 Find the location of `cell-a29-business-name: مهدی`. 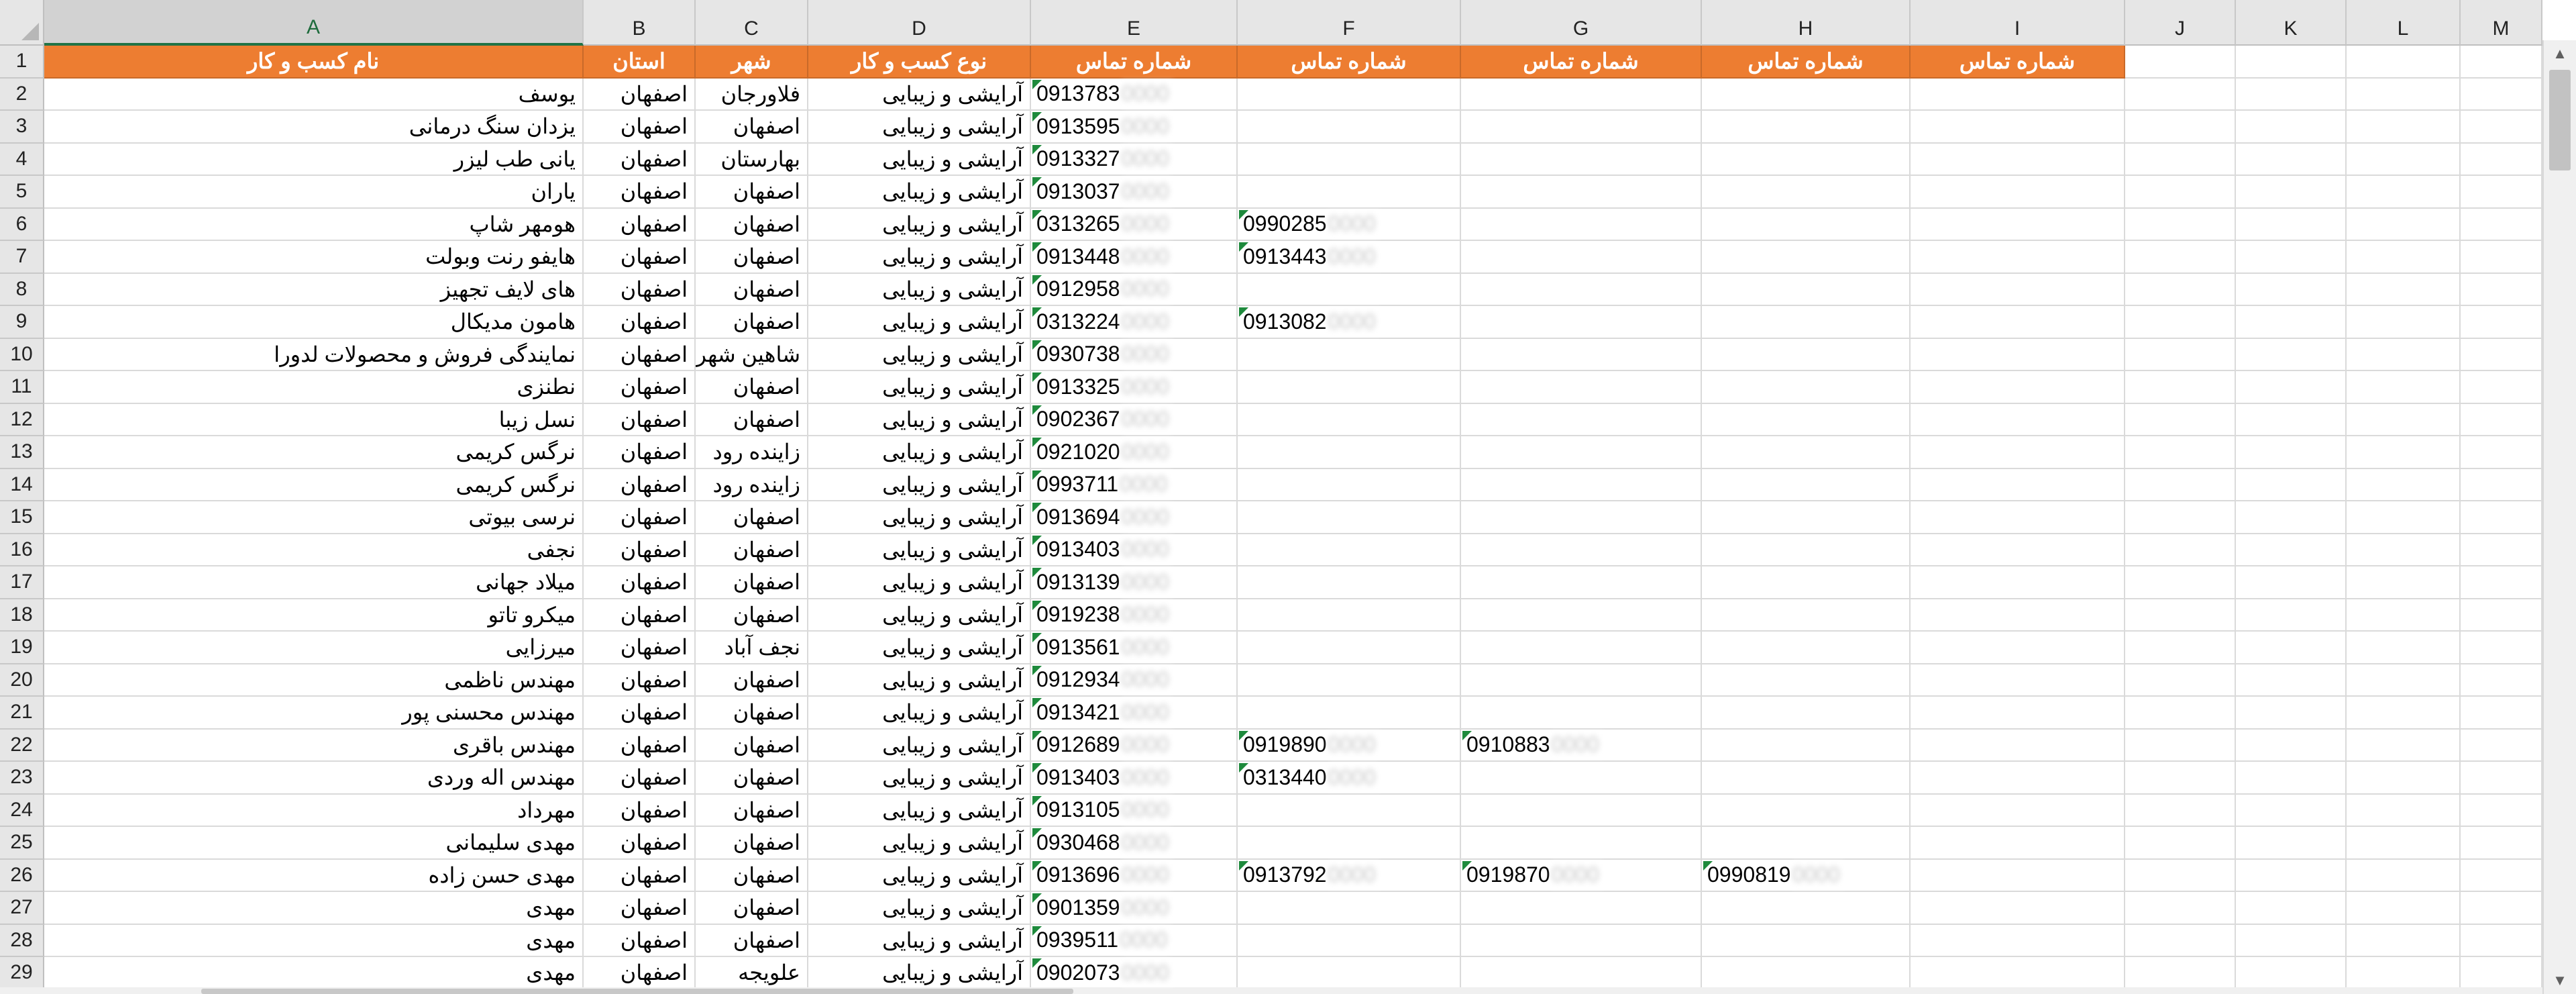

cell-a29-business-name: مهدی is located at coordinates (314, 973).